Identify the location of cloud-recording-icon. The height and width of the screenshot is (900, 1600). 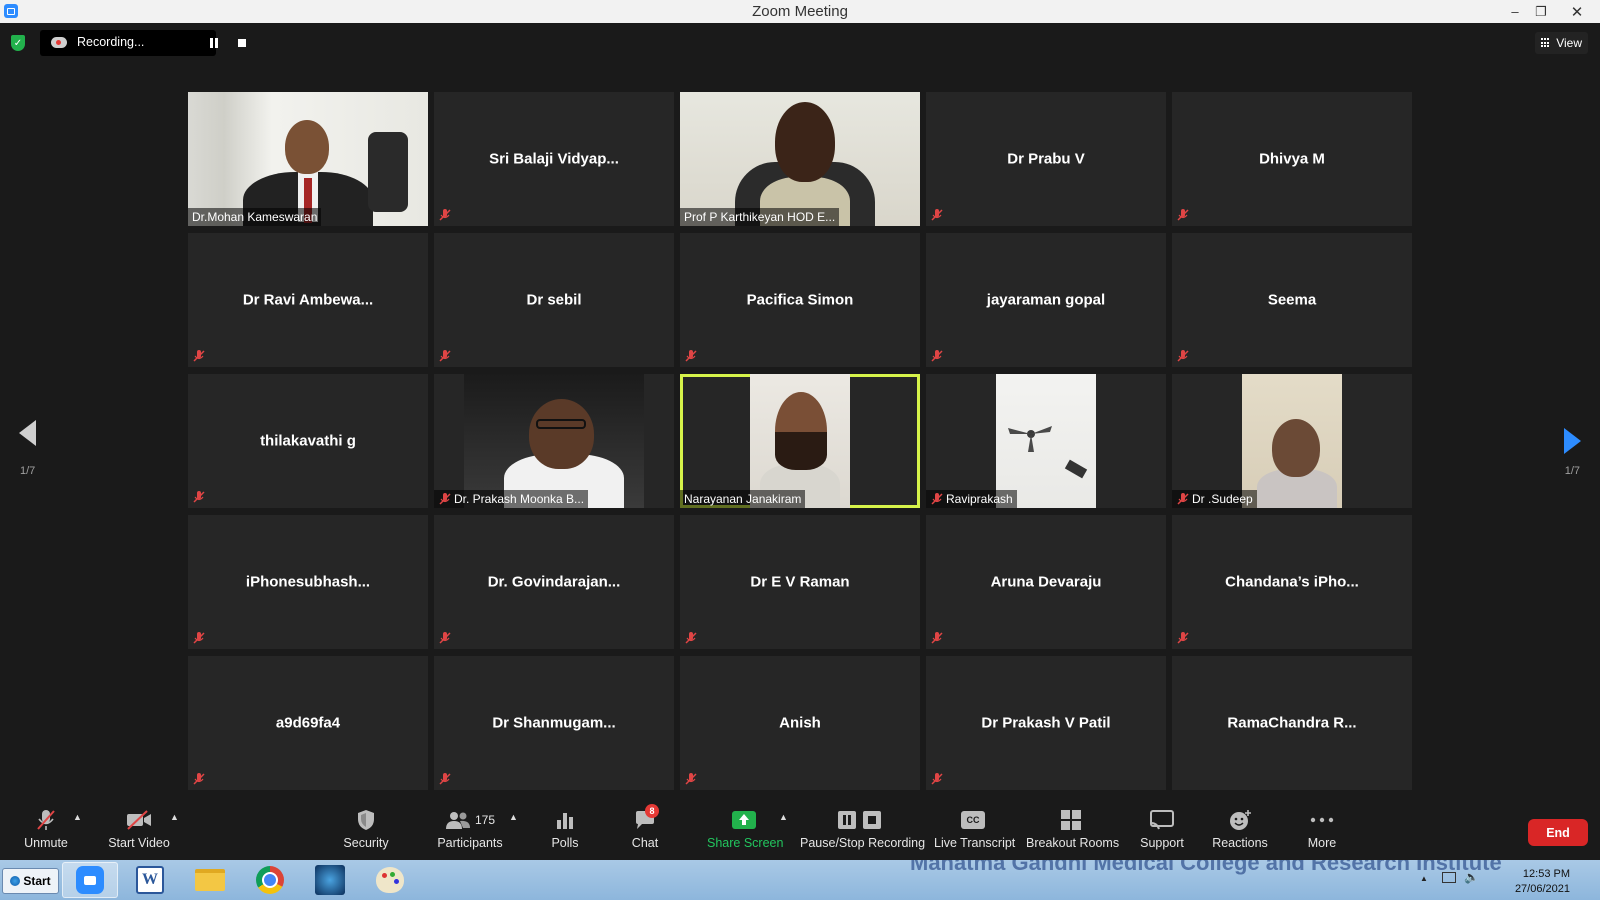
(59, 42).